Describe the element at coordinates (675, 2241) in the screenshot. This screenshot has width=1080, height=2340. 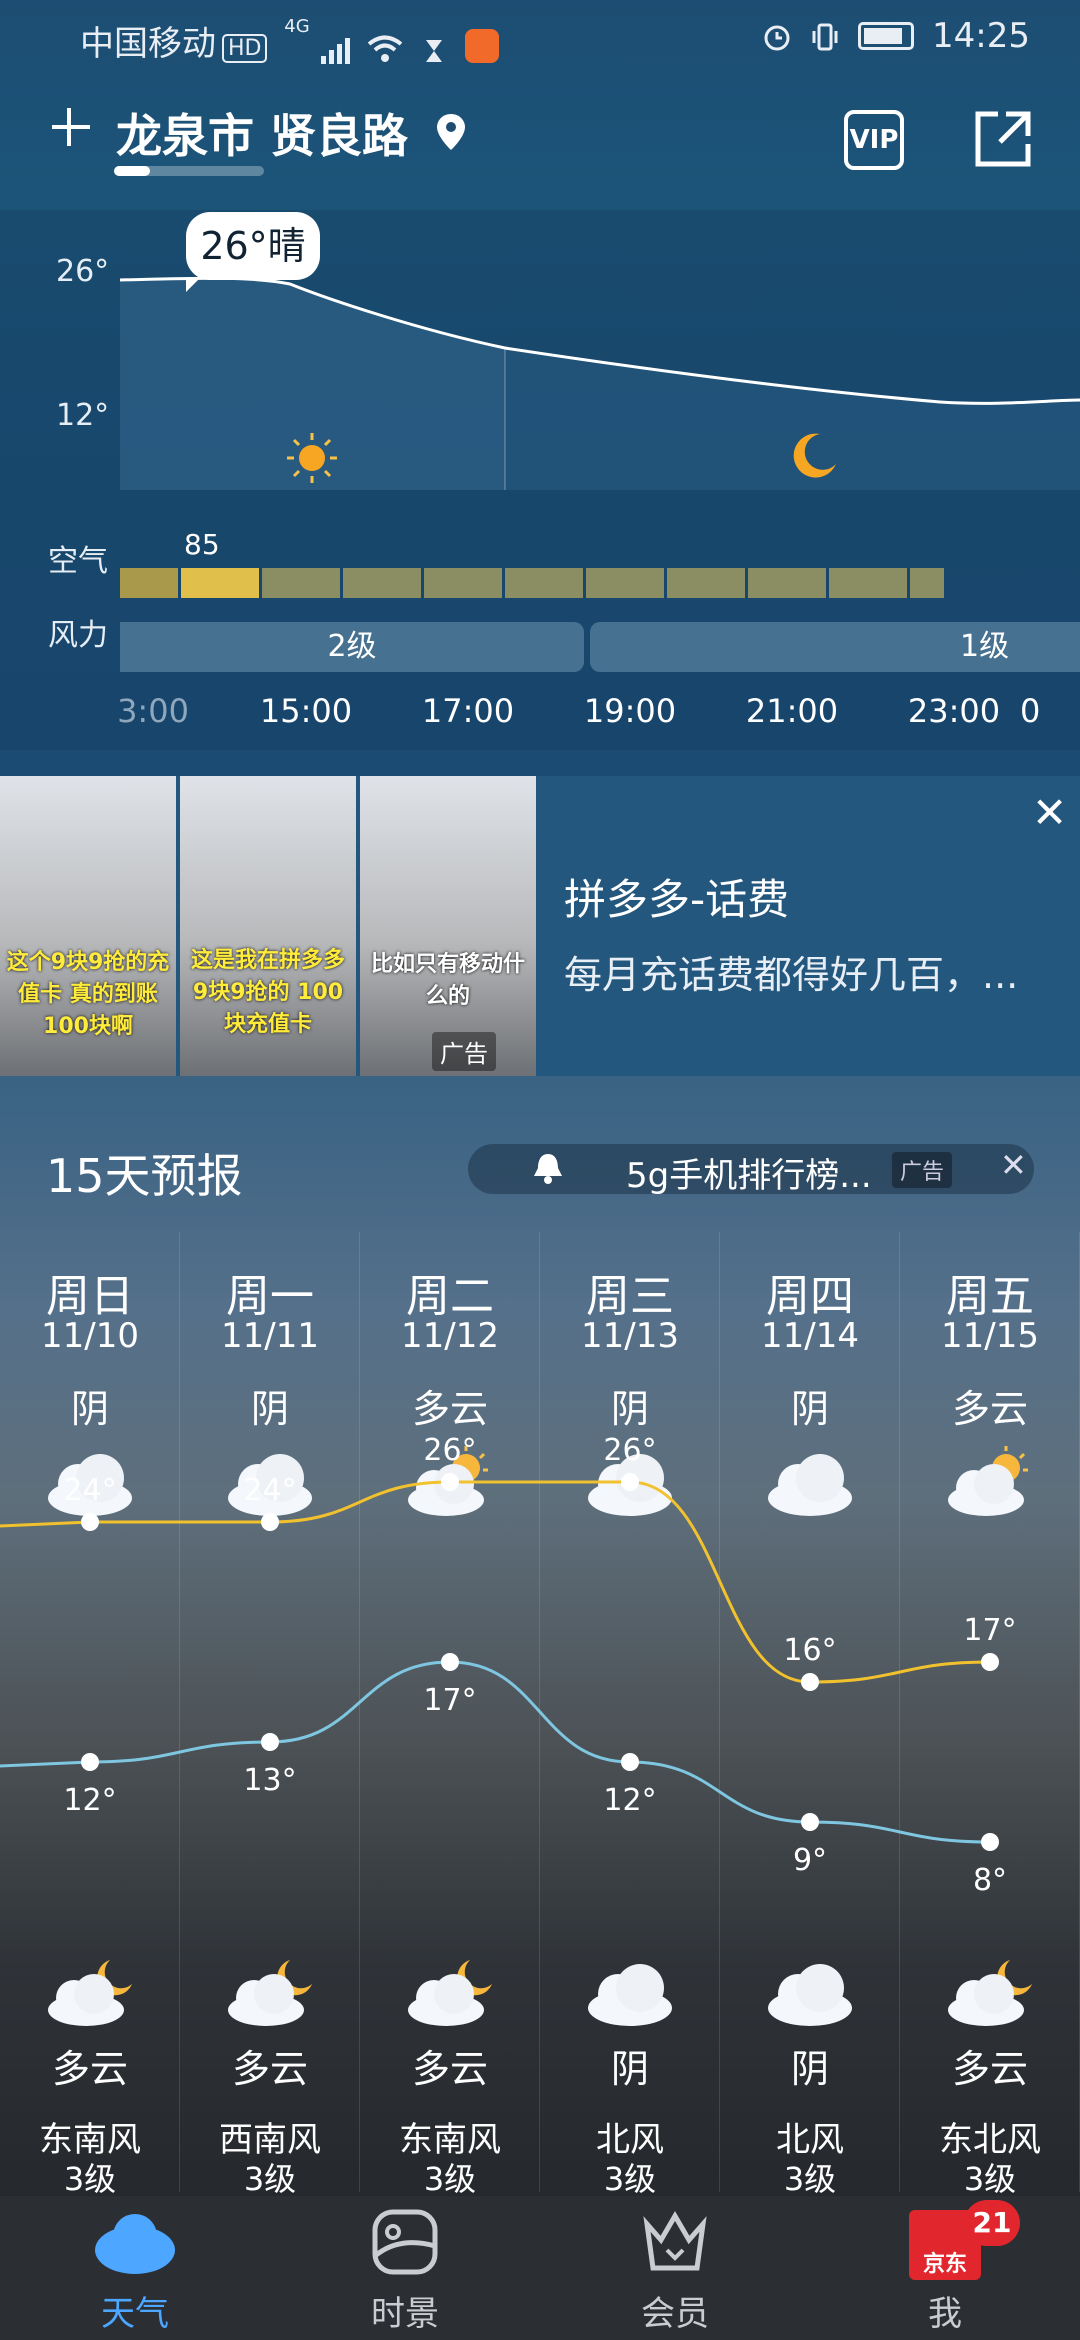
I see `crown-icon` at that location.